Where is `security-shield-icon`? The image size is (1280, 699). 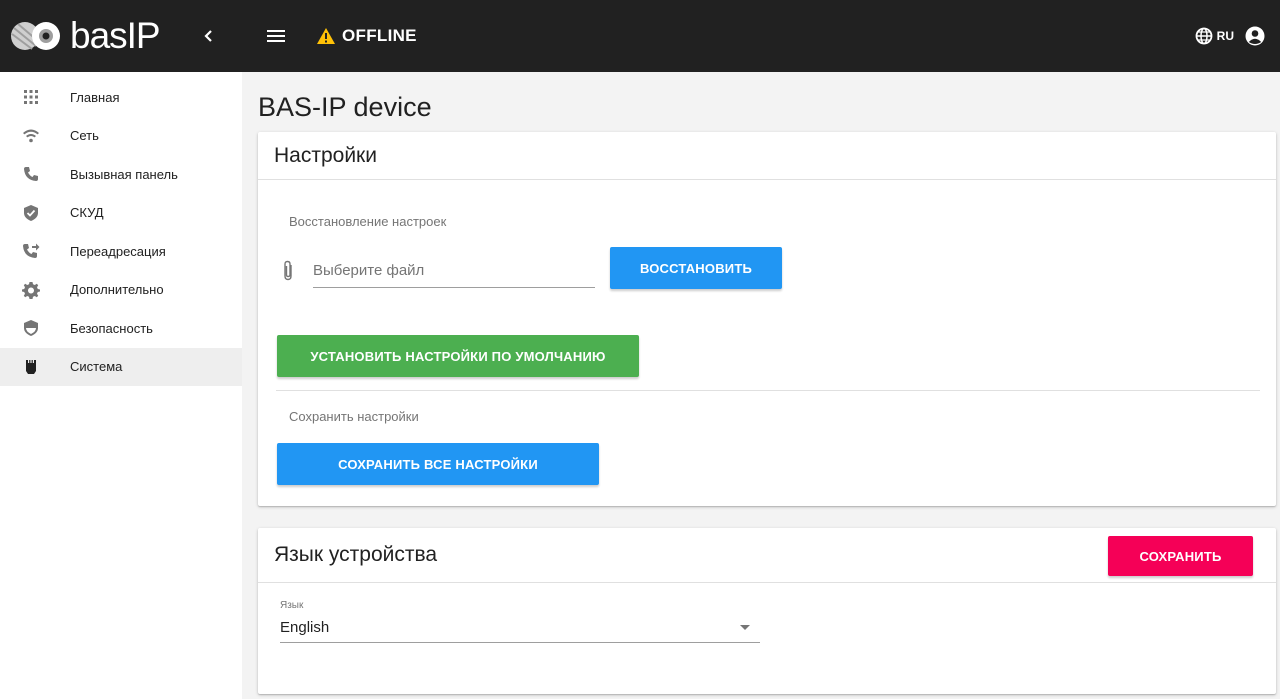
security-shield-icon is located at coordinates (35, 328).